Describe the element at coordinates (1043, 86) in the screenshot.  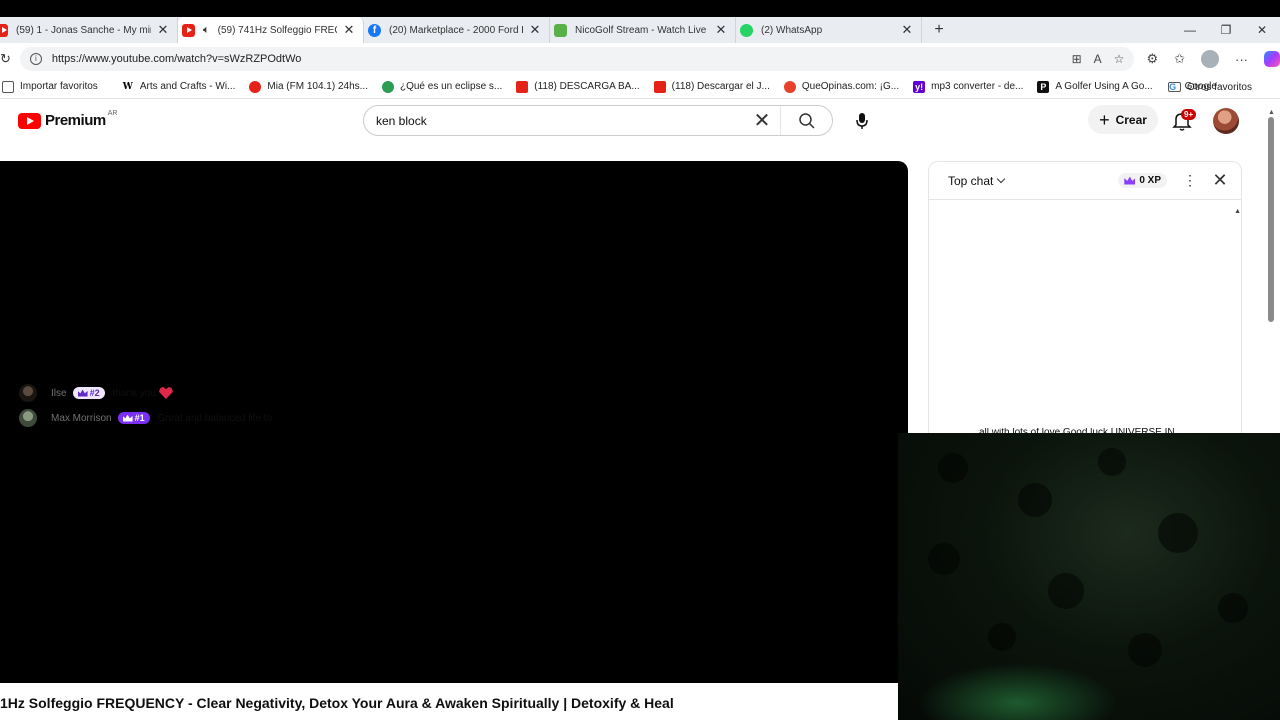
I see `golf-icon: P` at that location.